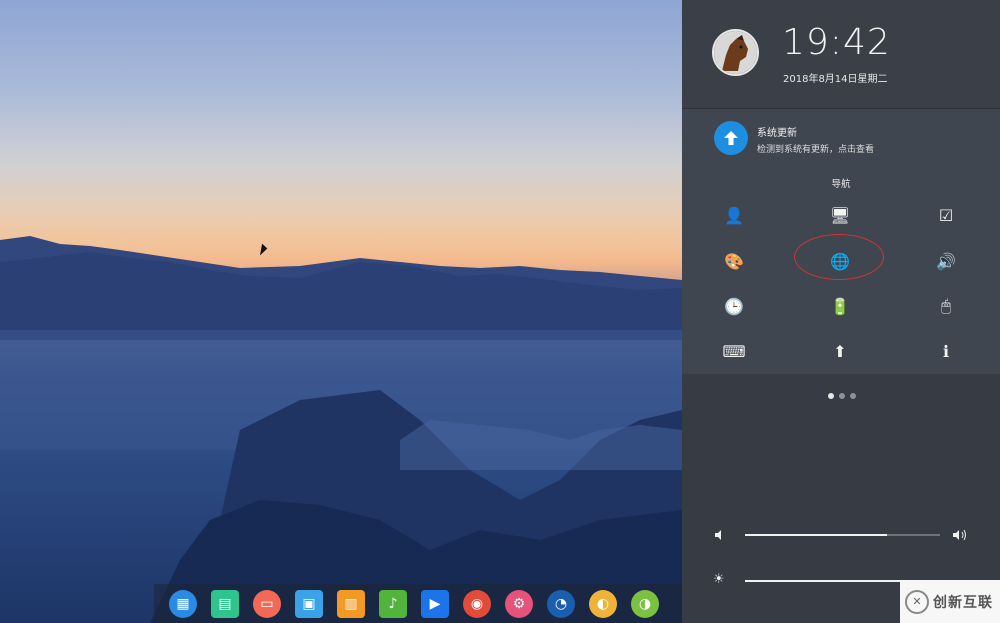 Image resolution: width=1000 pixels, height=623 pixels. What do you see at coordinates (839, 257) in the screenshot?
I see `highlight-annotation` at bounding box center [839, 257].